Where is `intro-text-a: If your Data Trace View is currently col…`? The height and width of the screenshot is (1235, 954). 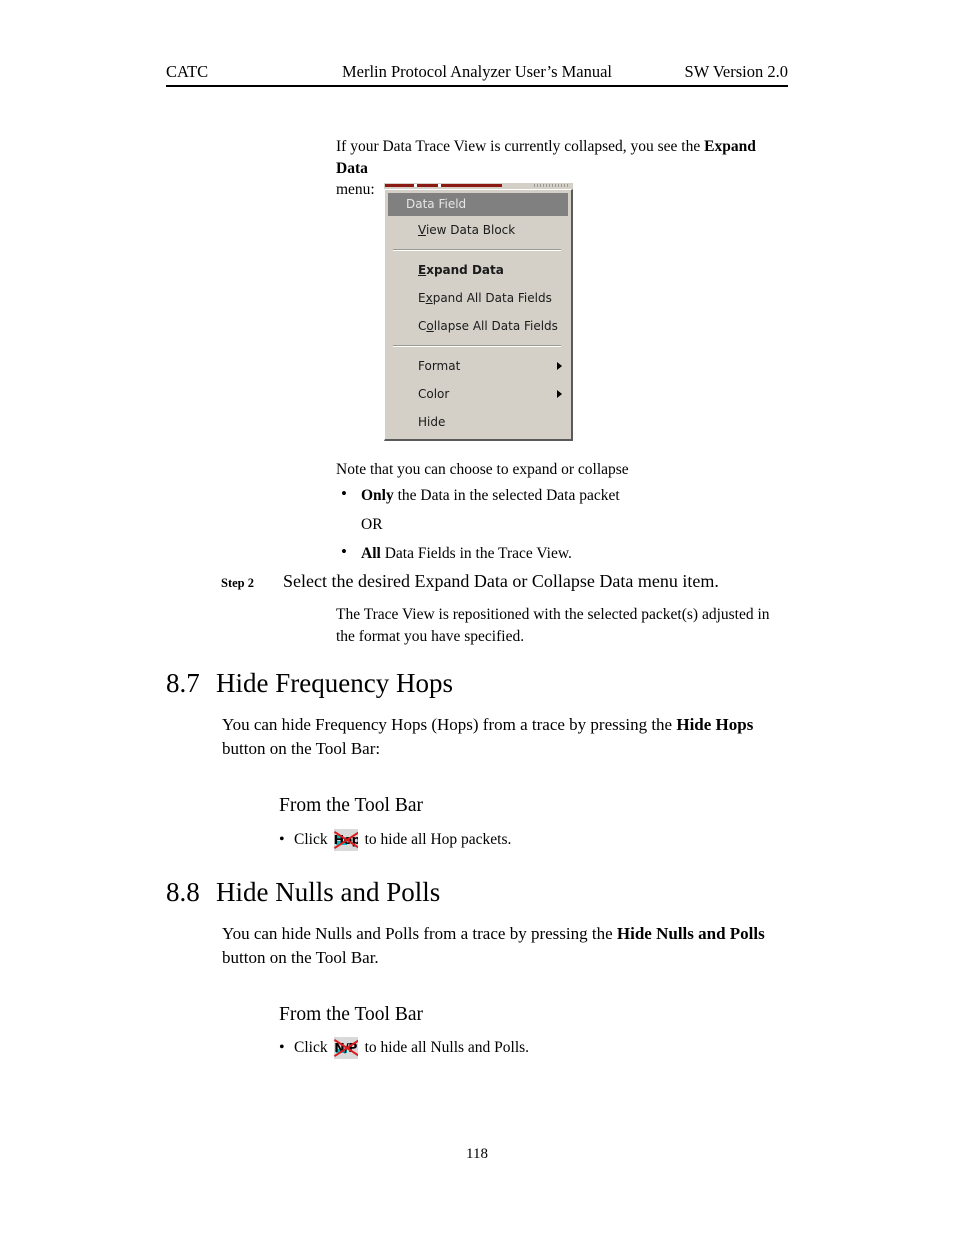 intro-text-a: If your Data Trace View is currently col… is located at coordinates (520, 146).